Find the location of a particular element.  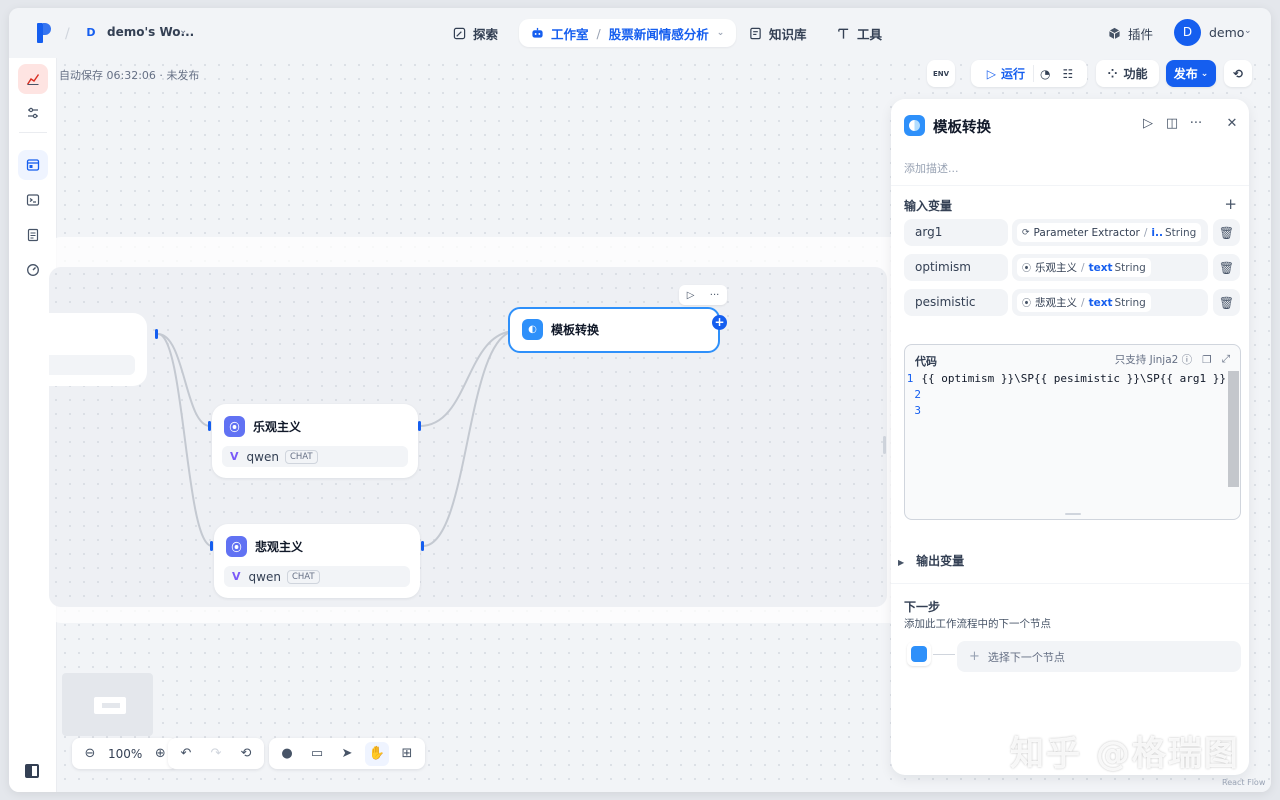

node-title-label: 模板转换 is located at coordinates (575, 330).